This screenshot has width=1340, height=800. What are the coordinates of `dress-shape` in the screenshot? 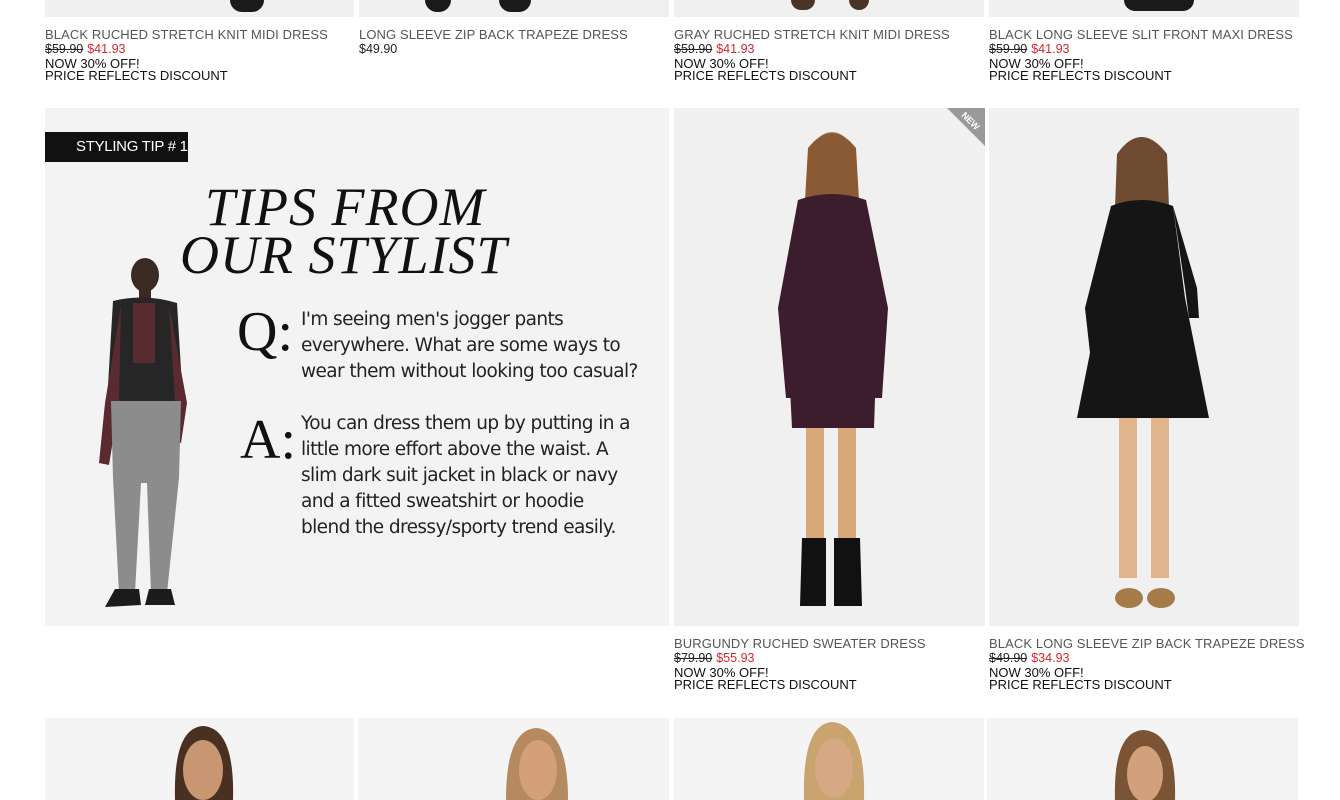 It's located at (832, 311).